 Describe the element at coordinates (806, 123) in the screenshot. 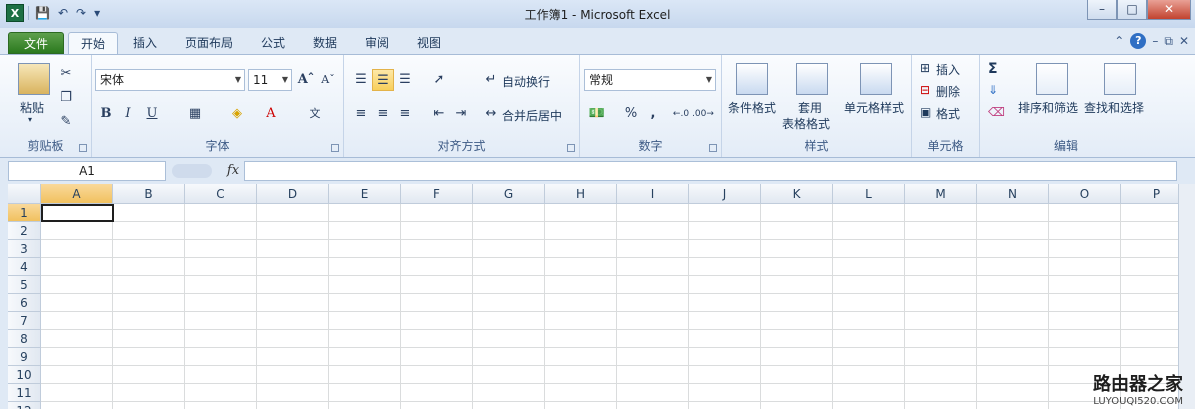

I see `format-as-table-label-2: 表格格式` at that location.